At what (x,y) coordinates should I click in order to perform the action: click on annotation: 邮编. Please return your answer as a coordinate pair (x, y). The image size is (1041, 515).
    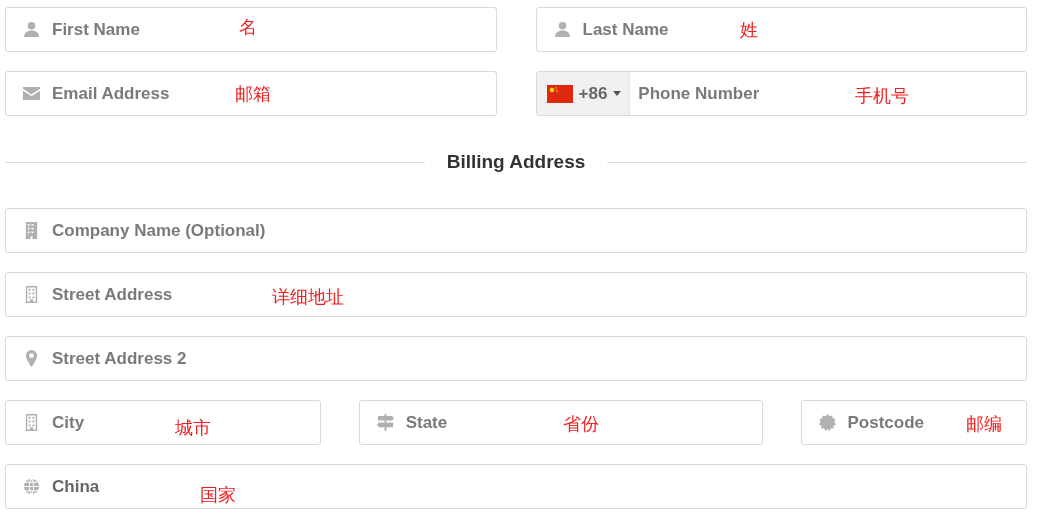
    Looking at the image, I should click on (983, 423).